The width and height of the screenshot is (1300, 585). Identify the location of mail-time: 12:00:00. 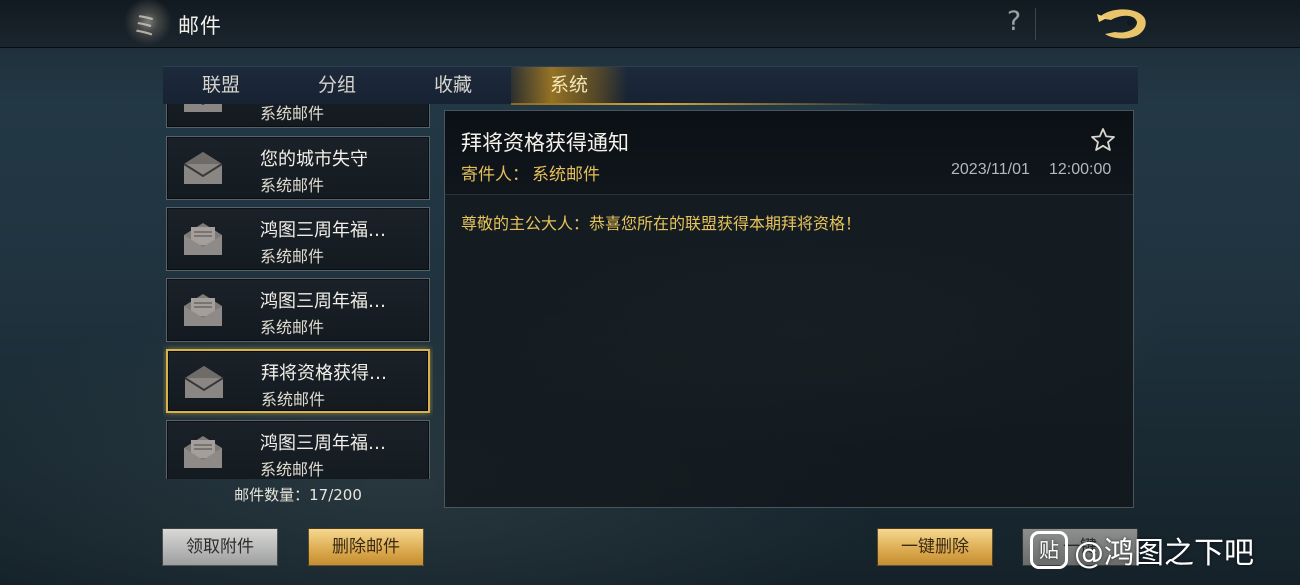
(1080, 169).